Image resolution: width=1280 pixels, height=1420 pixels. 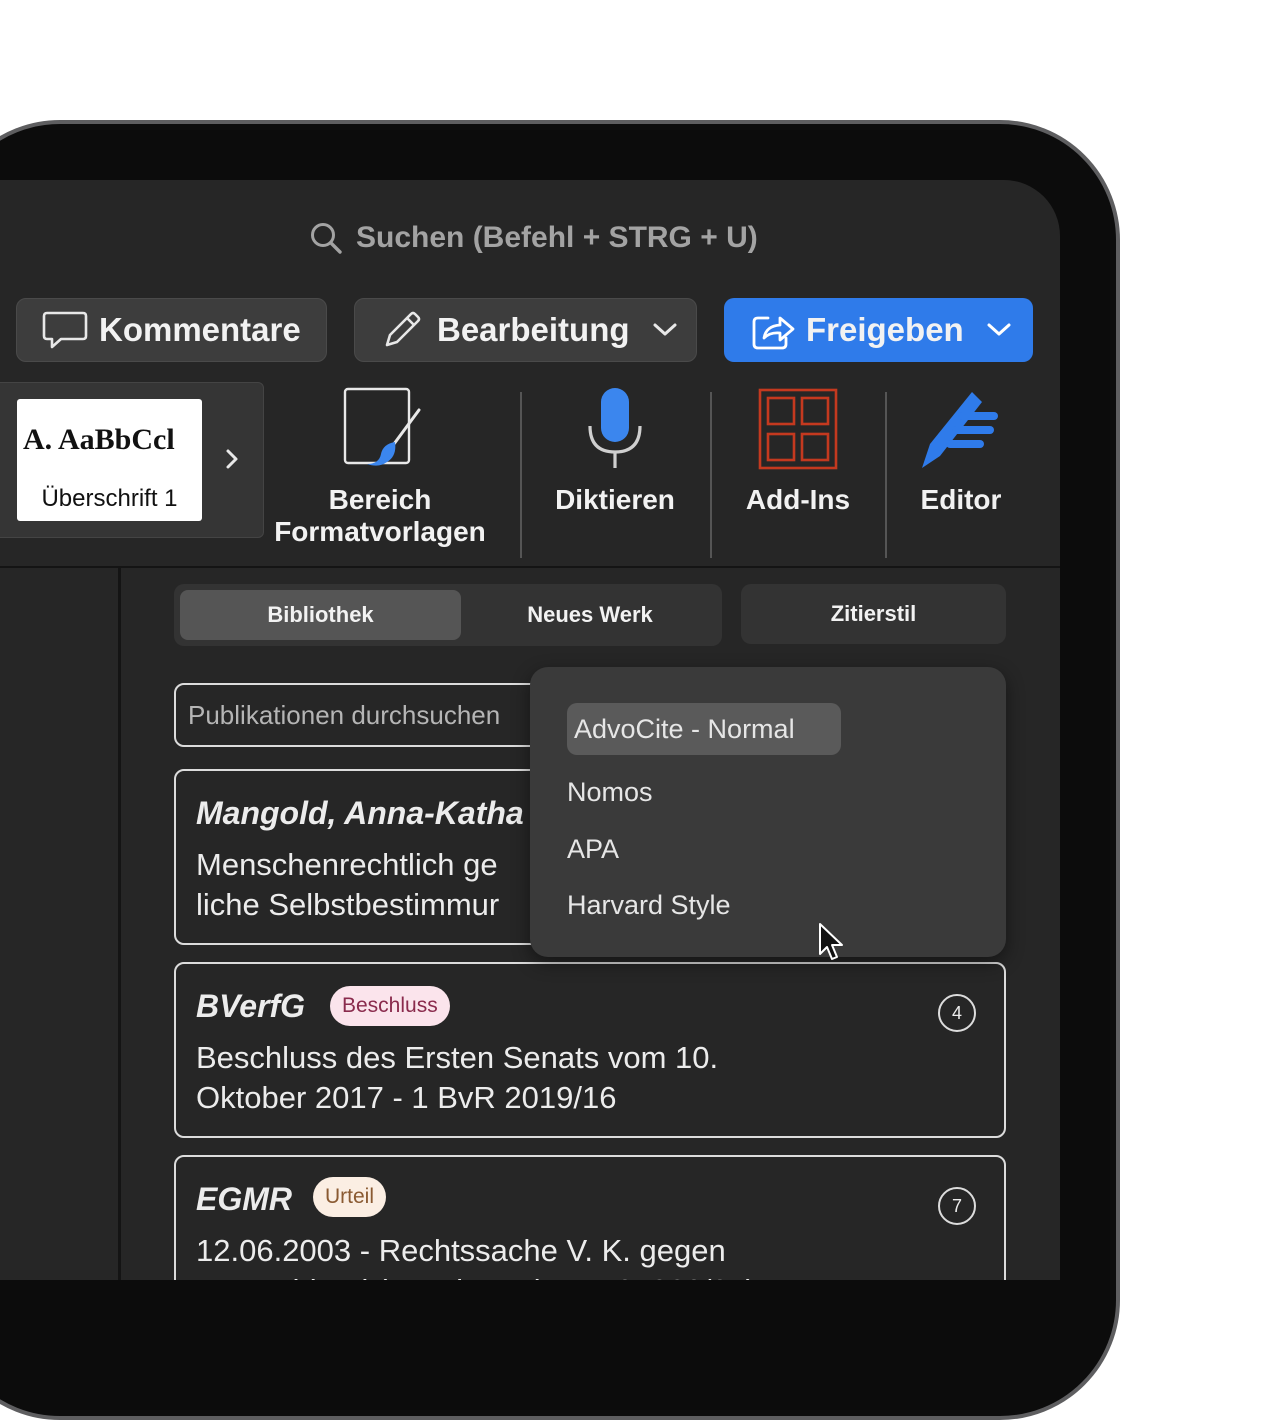 I want to click on editor-button: Editor, so click(x=961, y=451).